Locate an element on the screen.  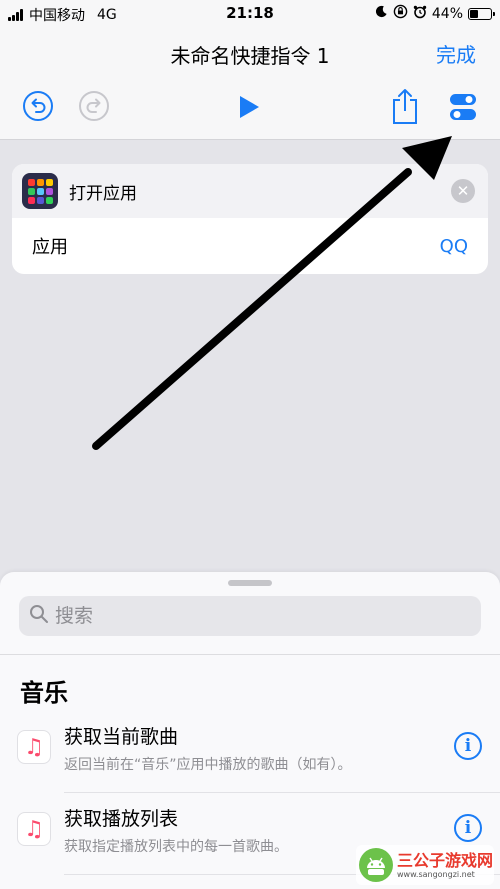
list-item-title: 获取当前歌曲 is located at coordinates (121, 737).